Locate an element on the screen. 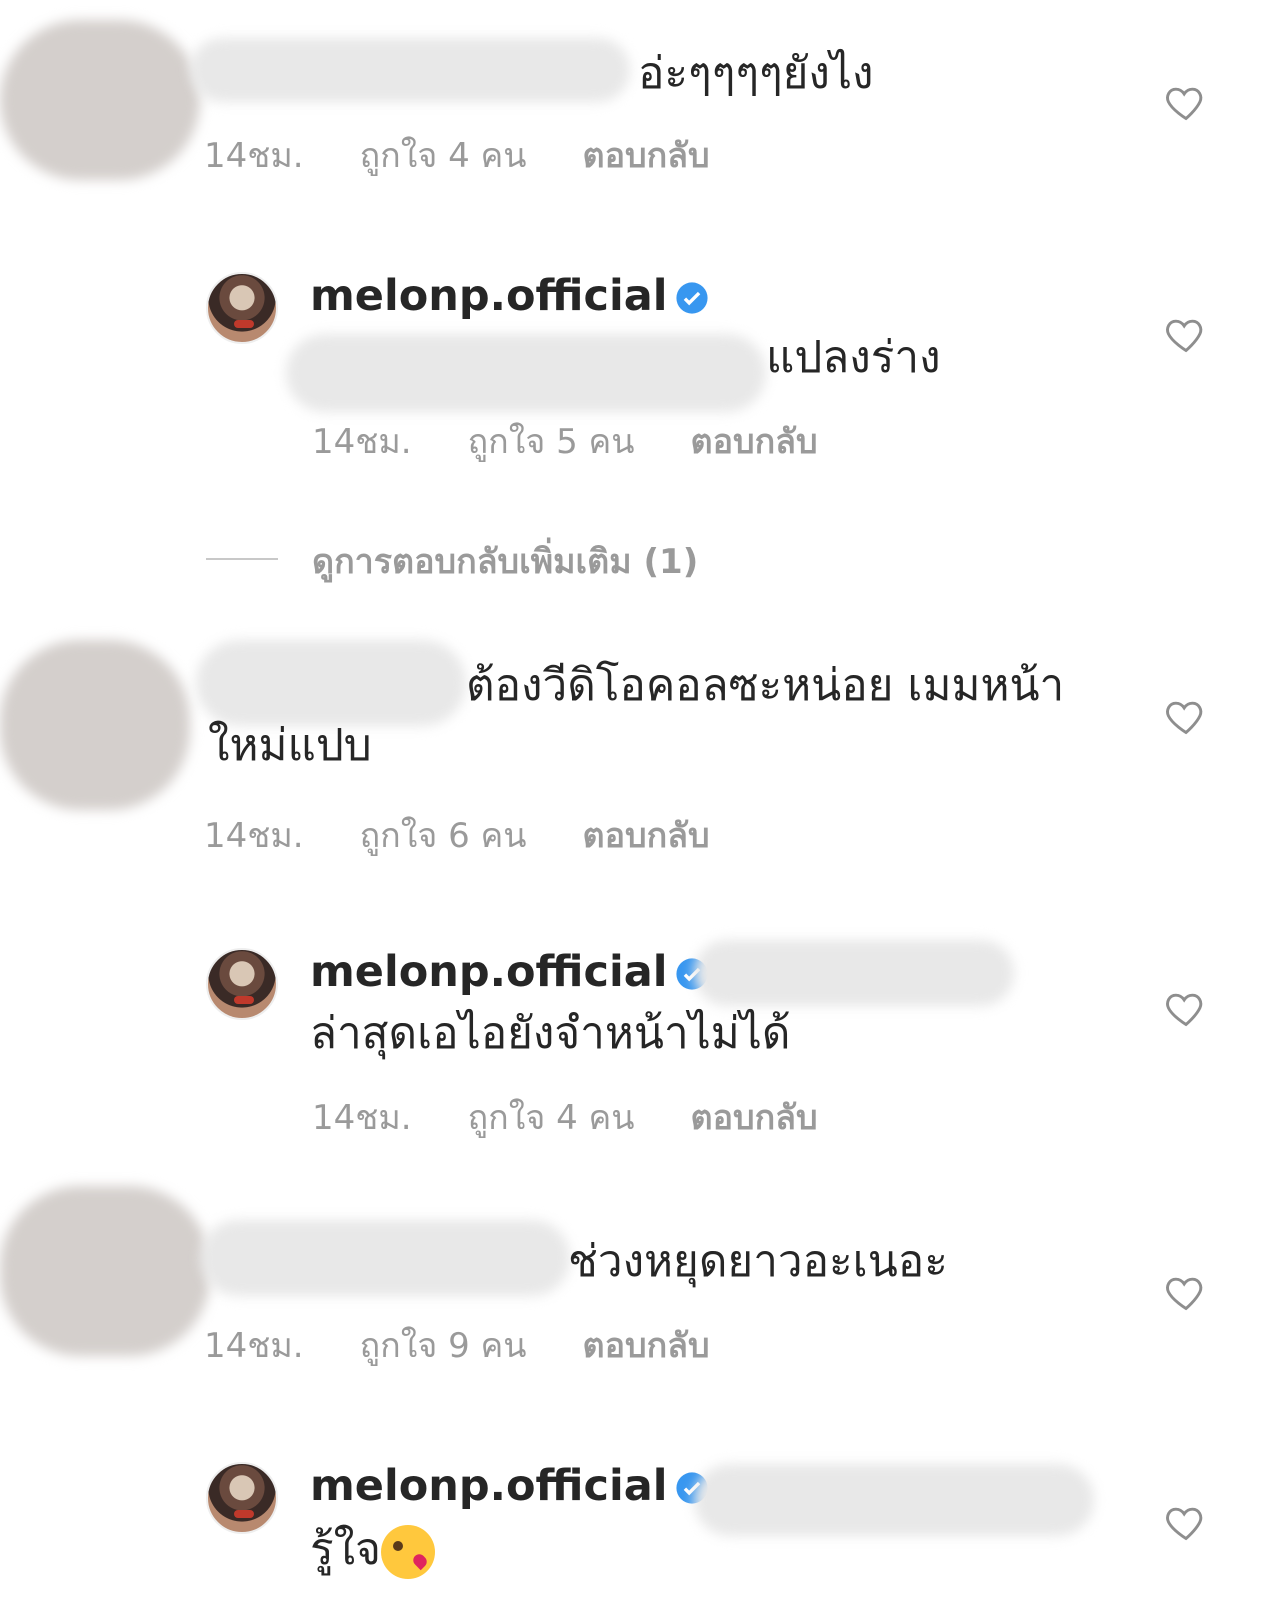 Image resolution: width=1280 pixels, height=1602 pixels. verified-badge-icon is located at coordinates (692, 298).